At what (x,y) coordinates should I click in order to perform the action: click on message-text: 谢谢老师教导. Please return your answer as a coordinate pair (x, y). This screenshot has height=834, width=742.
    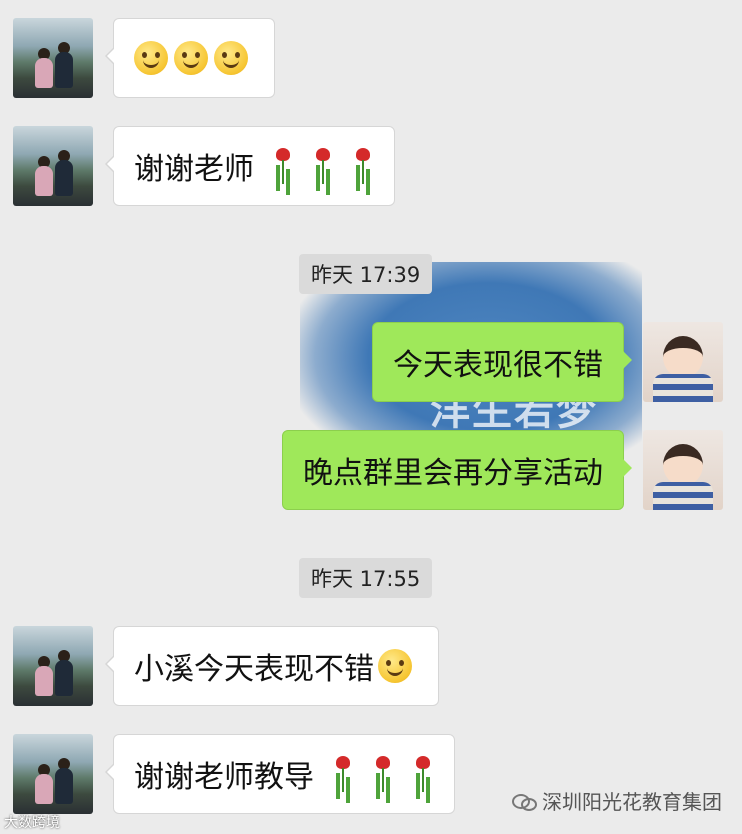
    Looking at the image, I should click on (224, 777).